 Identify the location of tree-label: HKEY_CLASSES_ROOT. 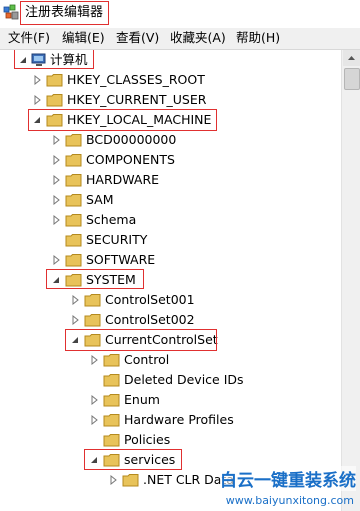
(136, 79).